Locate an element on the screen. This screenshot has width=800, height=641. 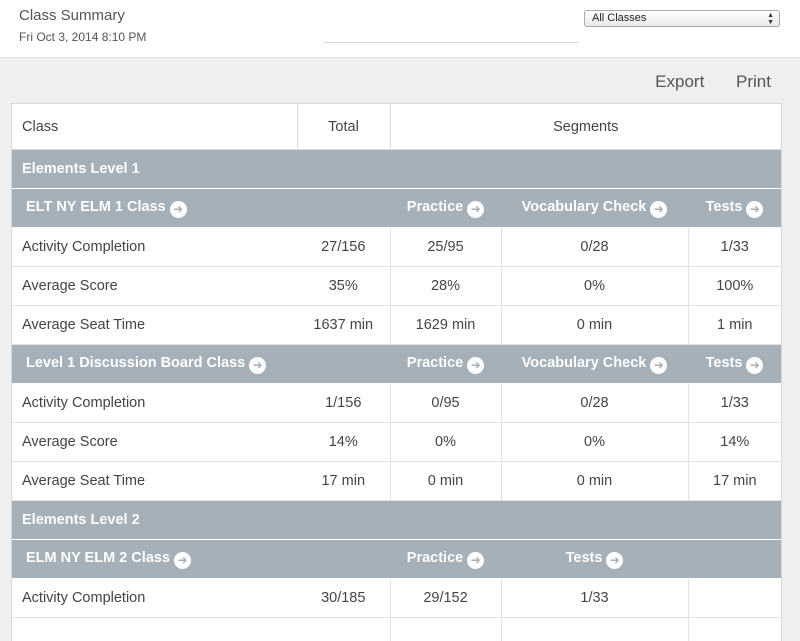
table-row: Average Score 35% 28% 0% 100% is located at coordinates (396, 286).